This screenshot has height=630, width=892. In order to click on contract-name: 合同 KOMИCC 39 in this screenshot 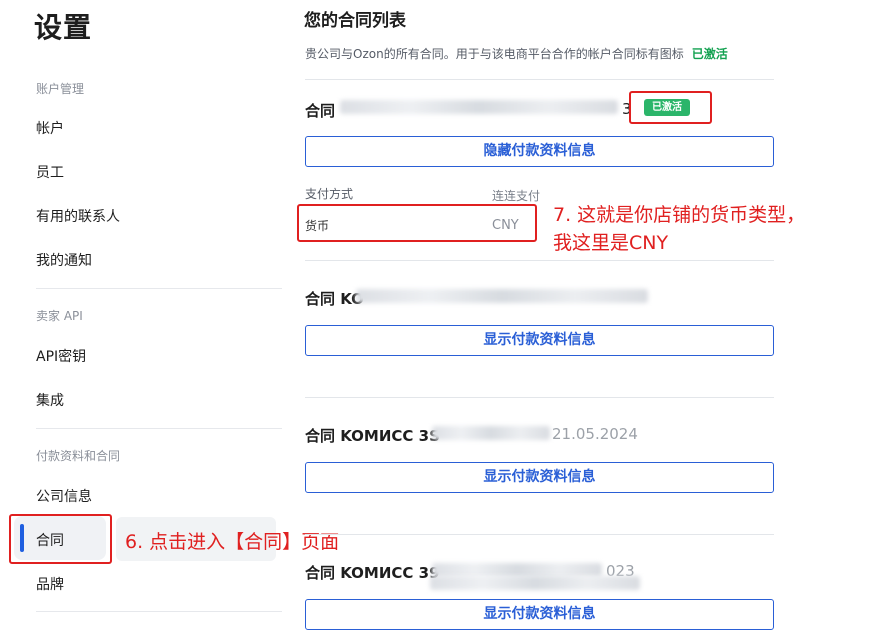, I will do `click(372, 573)`.